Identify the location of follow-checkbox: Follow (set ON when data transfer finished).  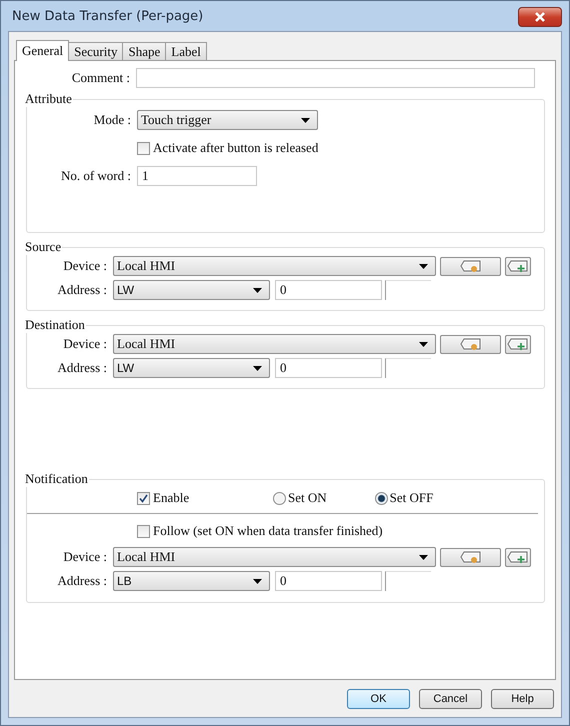
(260, 531).